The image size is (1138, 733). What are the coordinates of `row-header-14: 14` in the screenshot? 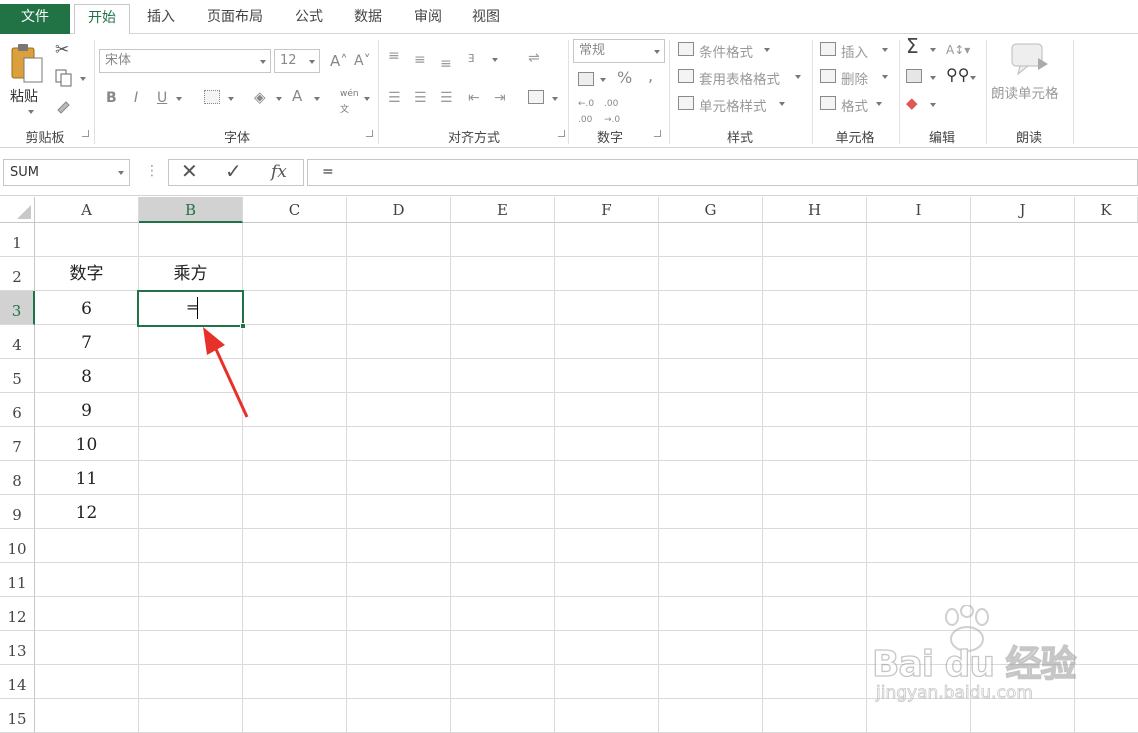 It's located at (17, 682).